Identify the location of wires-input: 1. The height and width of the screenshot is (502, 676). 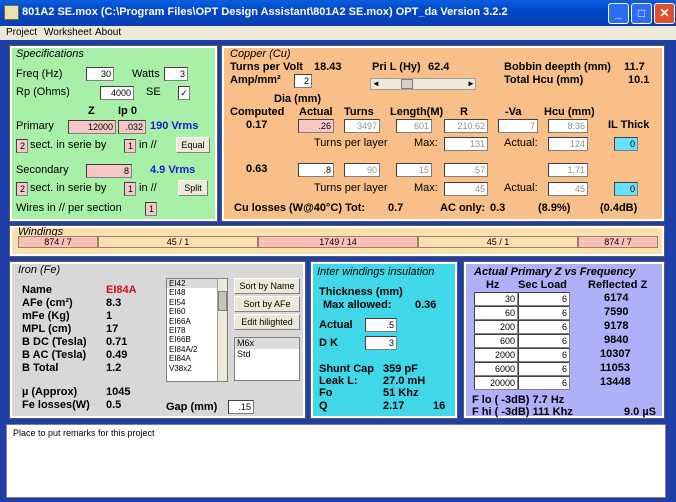
(151, 209).